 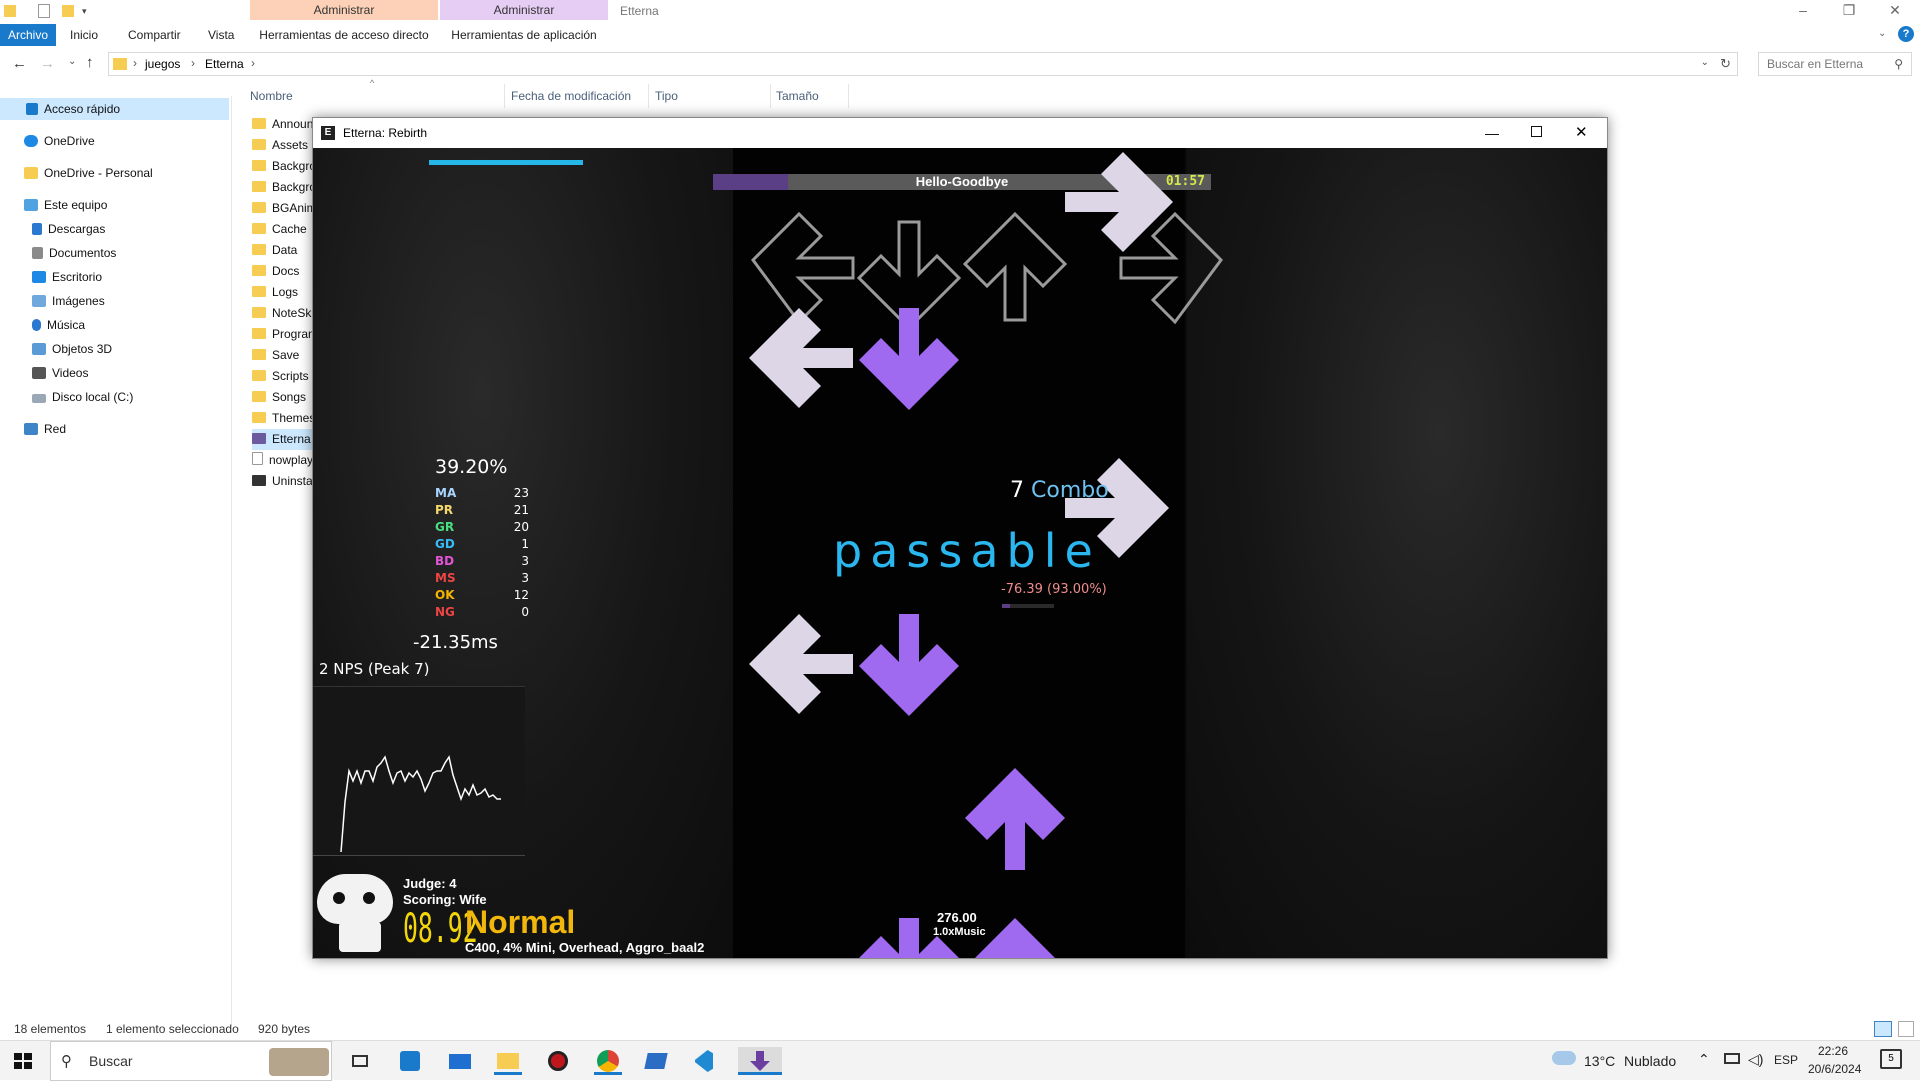 I want to click on folder-glyph, so click(x=508, y=1061).